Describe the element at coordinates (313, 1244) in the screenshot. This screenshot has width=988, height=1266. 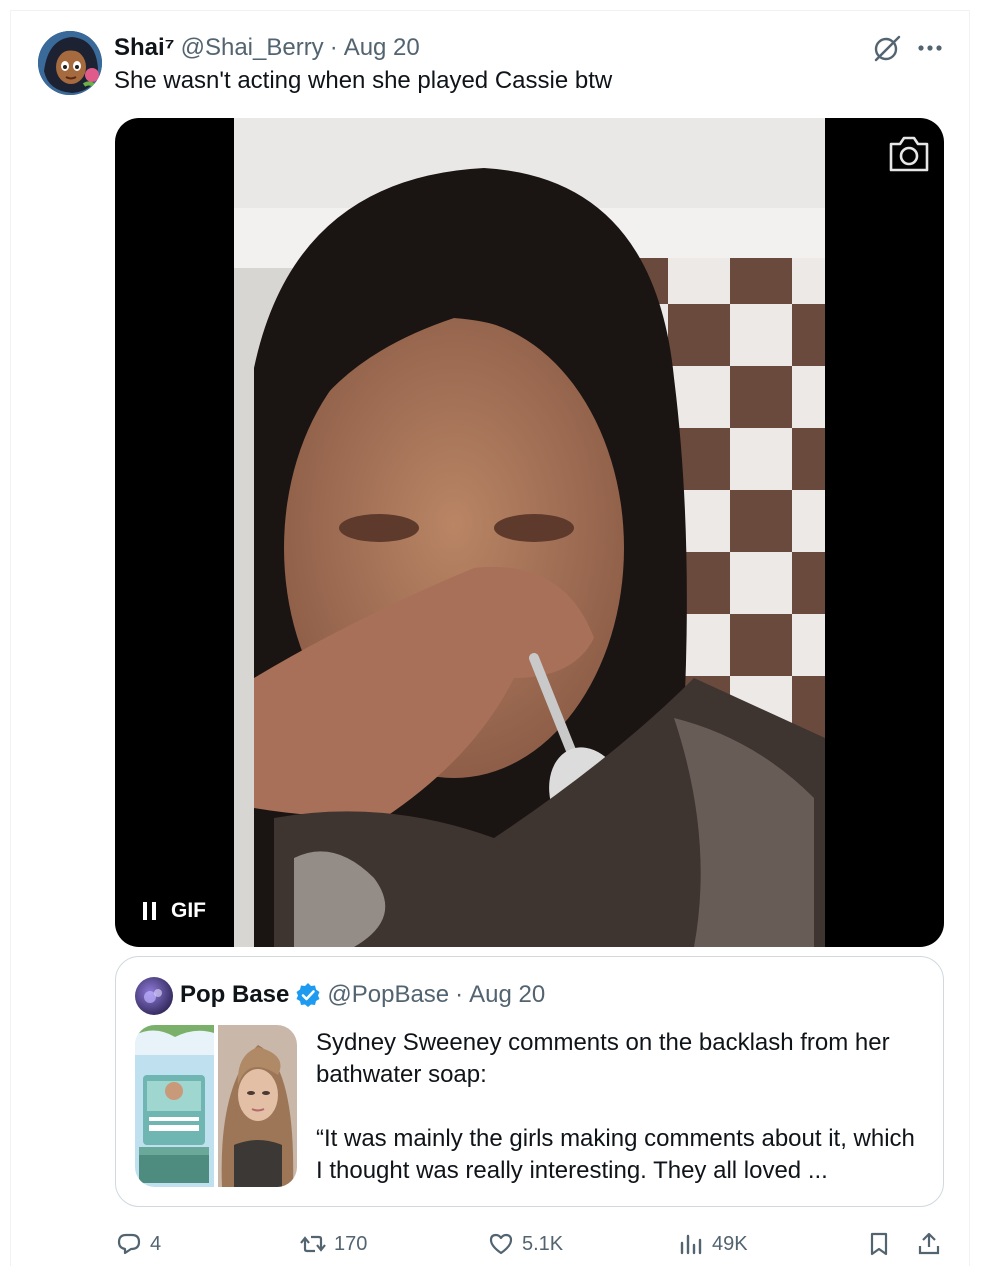
I see `retweet-icon` at that location.